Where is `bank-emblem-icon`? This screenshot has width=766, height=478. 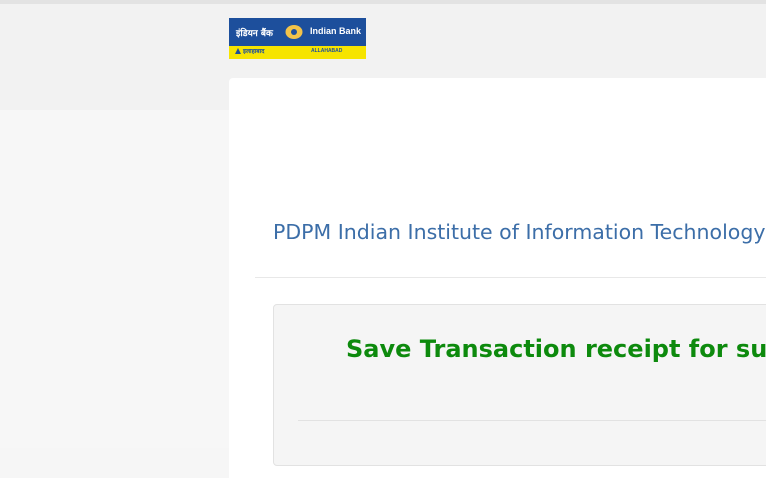 bank-emblem-icon is located at coordinates (294, 32).